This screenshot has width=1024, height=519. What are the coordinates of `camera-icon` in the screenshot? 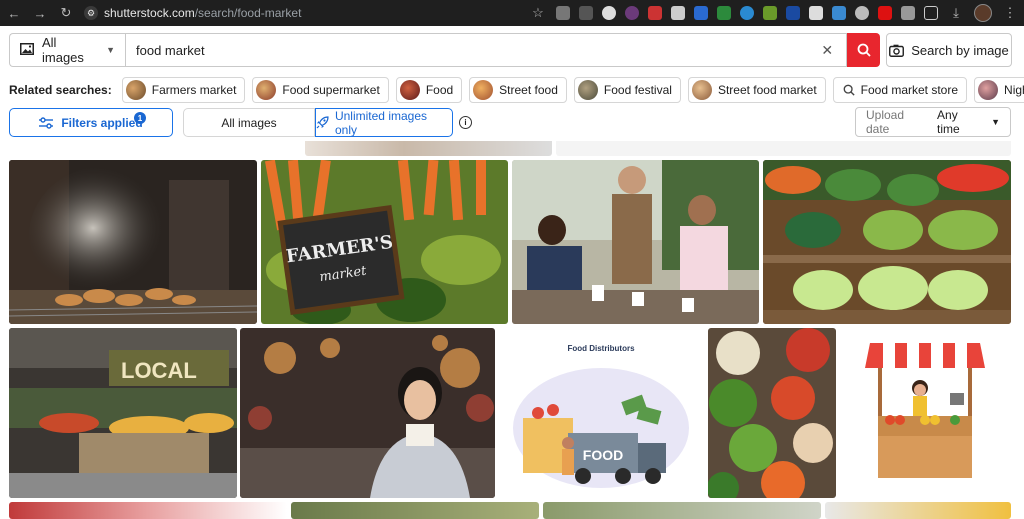 It's located at (897, 50).